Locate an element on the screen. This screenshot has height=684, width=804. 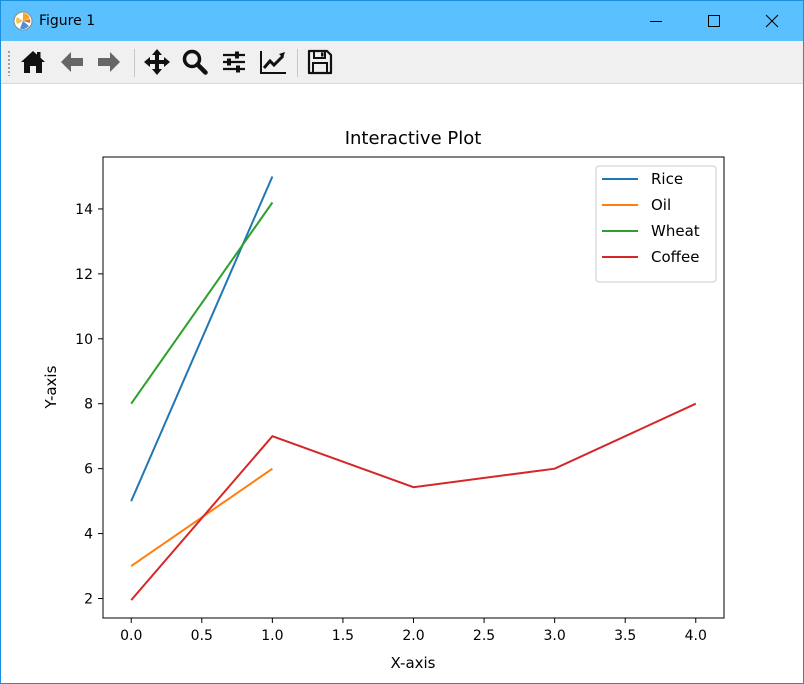
forward-arrow-icon is located at coordinates (109, 62).